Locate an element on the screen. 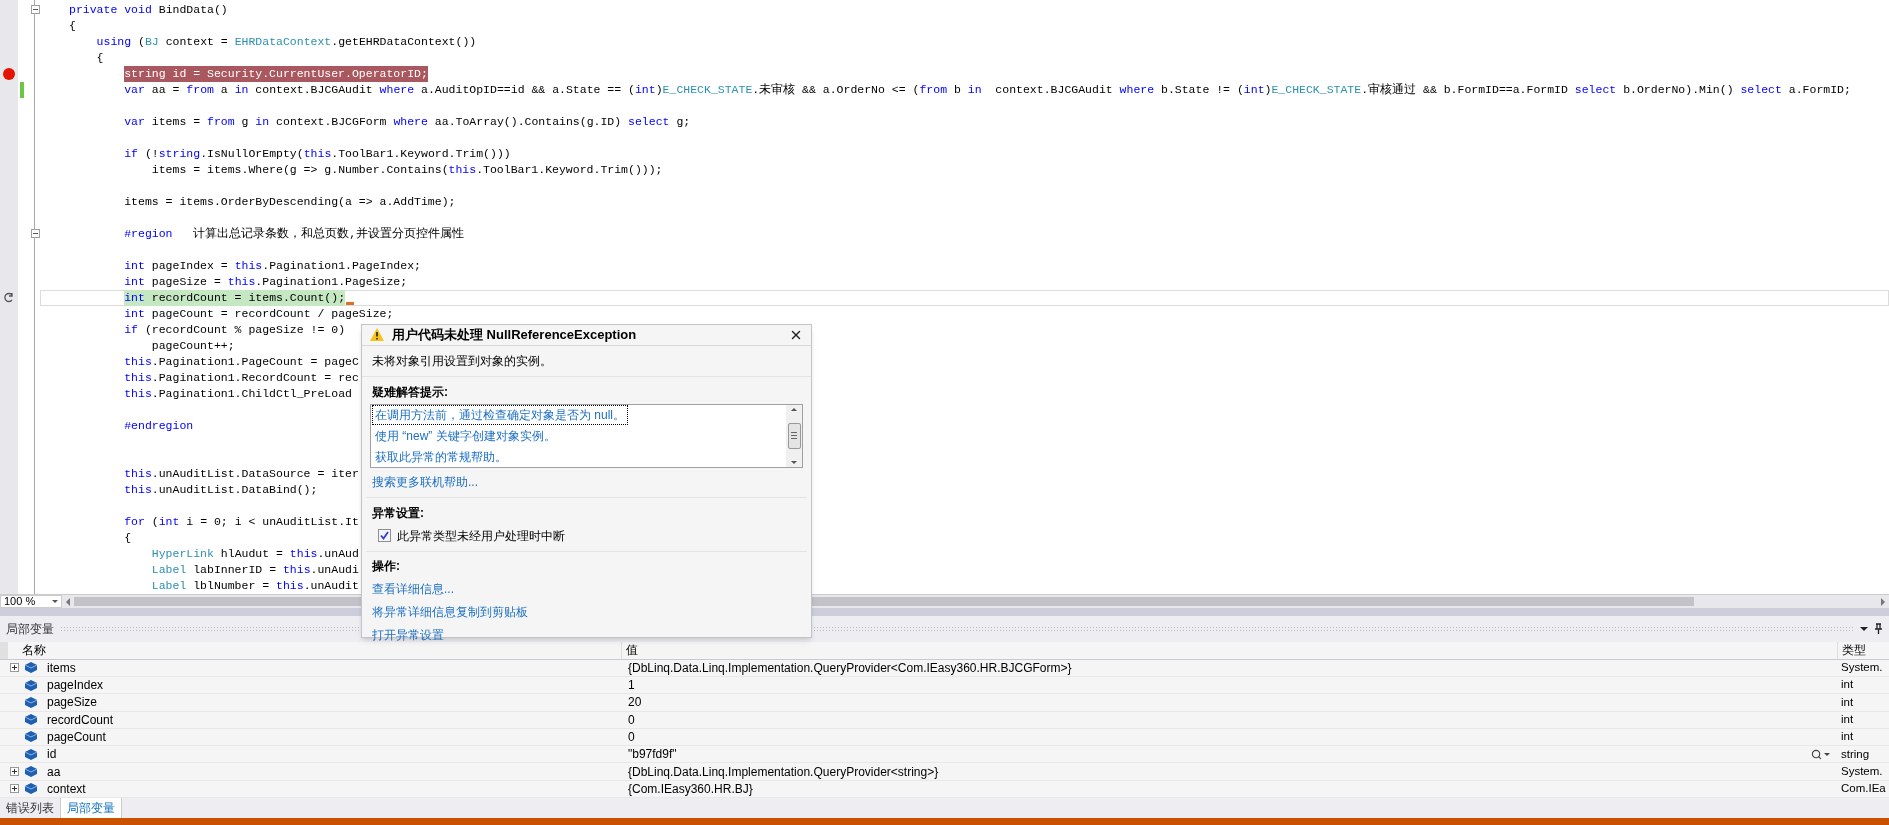  code-line: using (BJ context = EHRDataContext.getEHRDataContext()) is located at coordinates (286, 42).